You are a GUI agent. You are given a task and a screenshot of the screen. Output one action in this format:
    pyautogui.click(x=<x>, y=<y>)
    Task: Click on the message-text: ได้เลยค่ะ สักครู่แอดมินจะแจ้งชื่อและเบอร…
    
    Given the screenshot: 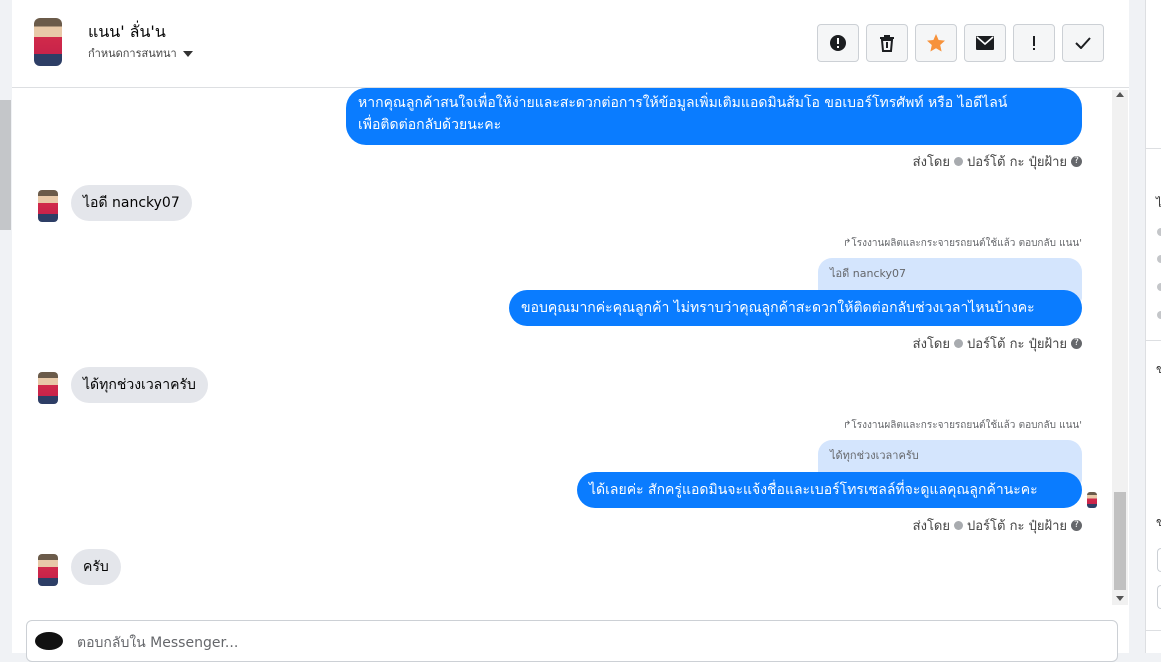 What is the action you would take?
    pyautogui.click(x=813, y=490)
    